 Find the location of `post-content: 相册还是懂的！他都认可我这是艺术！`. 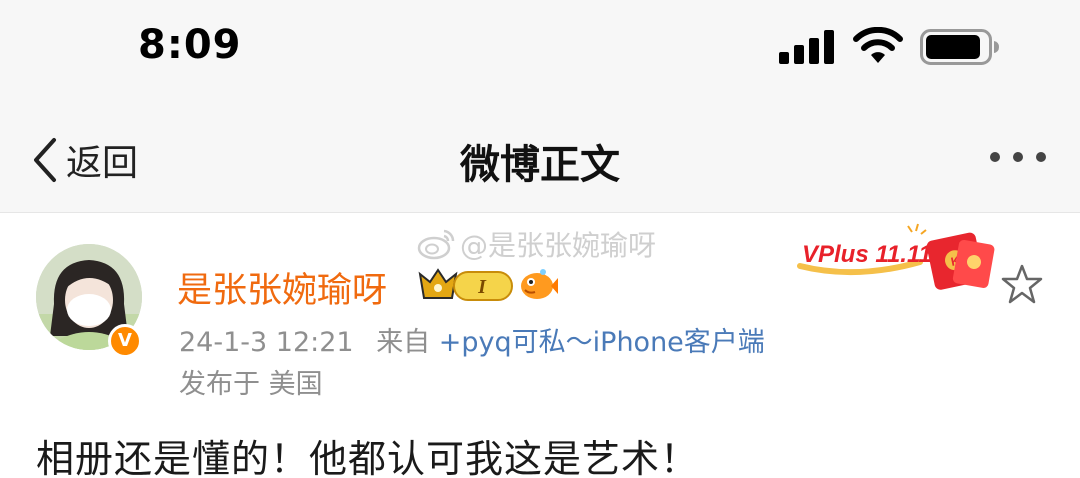

post-content: 相册还是懂的！他都认可我这是艺术！ is located at coordinates (368, 457).